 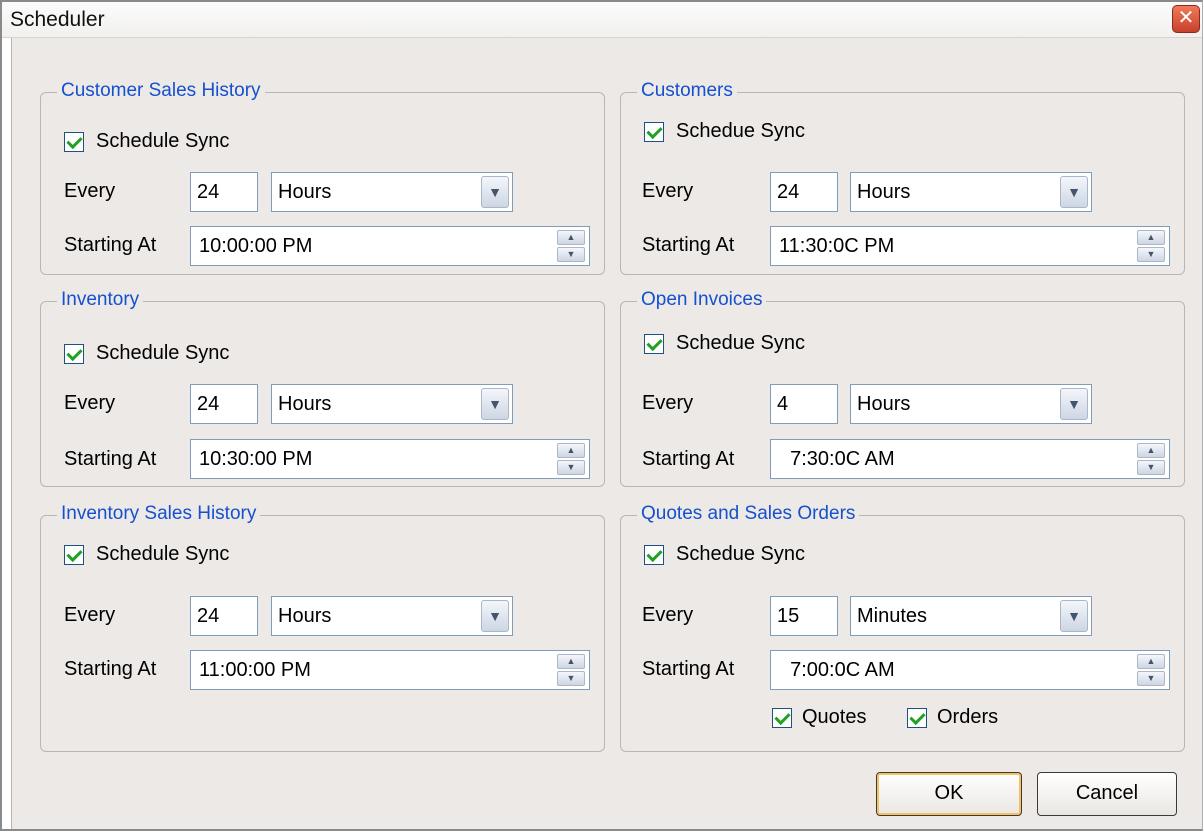 I want to click on unit-value: Minutes, so click(x=892, y=616).